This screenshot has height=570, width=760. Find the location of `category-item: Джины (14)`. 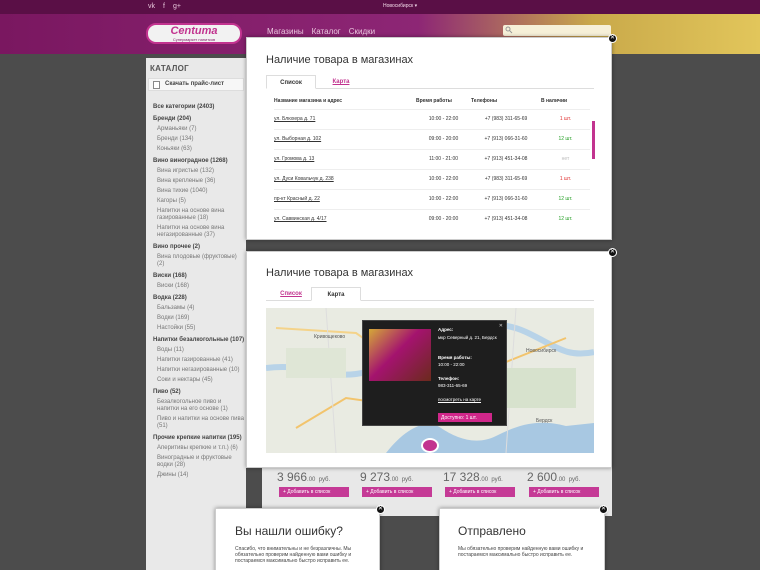

category-item: Джины (14) is located at coordinates (199, 475).